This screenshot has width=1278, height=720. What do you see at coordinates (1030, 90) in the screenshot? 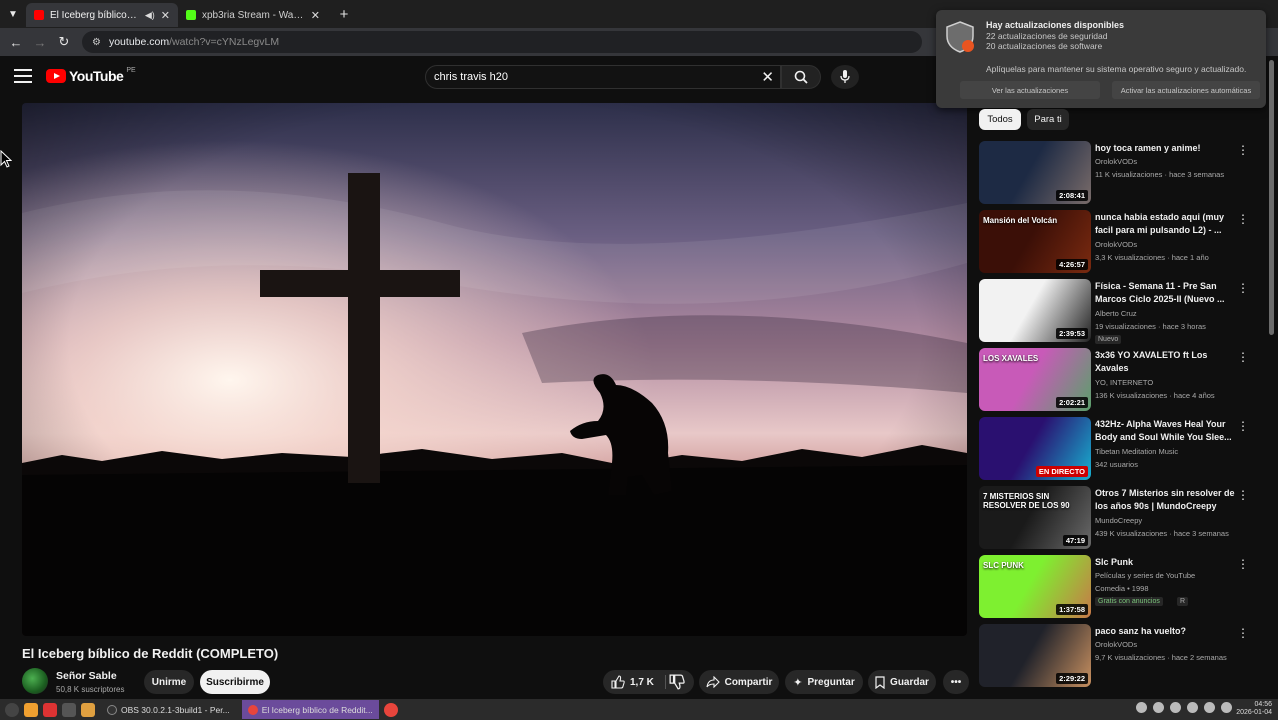
I see `view-updates-button: Ver las actualizaciones` at bounding box center [1030, 90].